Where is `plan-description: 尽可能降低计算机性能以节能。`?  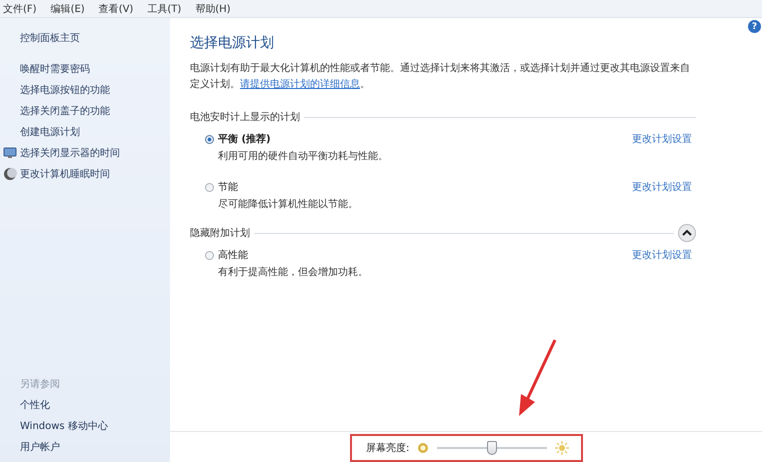 plan-description: 尽可能降低计算机性能以节能。 is located at coordinates (288, 204).